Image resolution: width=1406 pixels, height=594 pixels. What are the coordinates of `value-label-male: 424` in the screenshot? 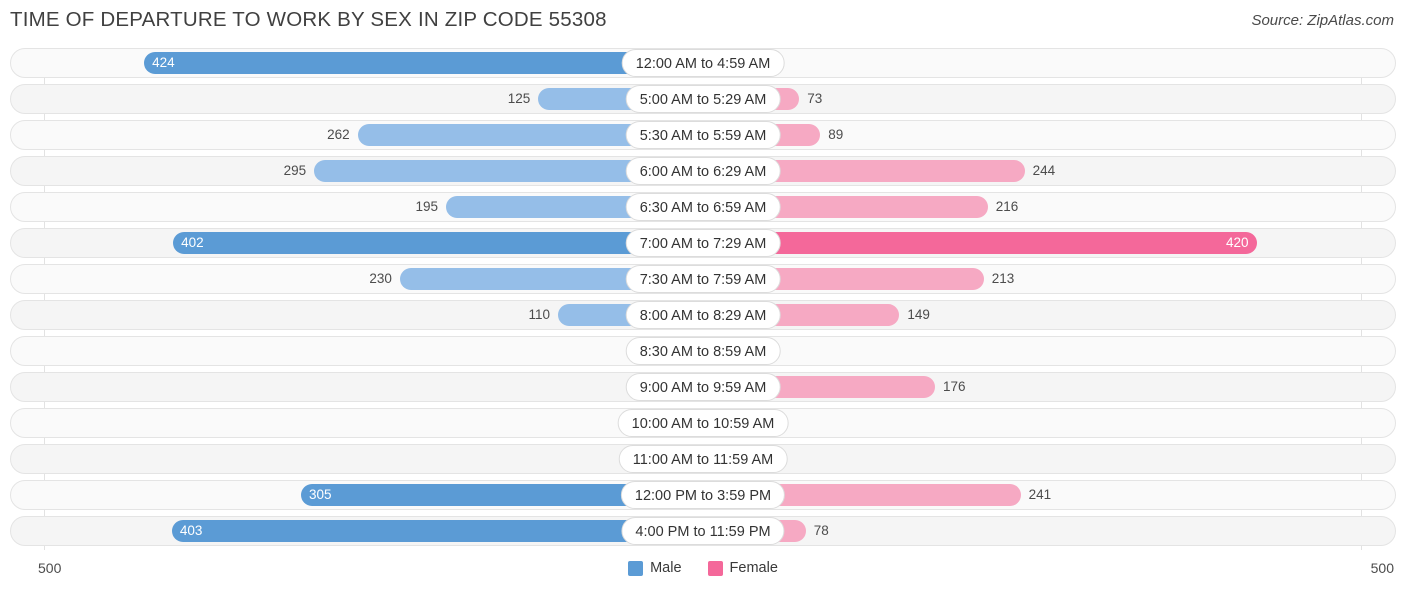 It's located at (163, 62).